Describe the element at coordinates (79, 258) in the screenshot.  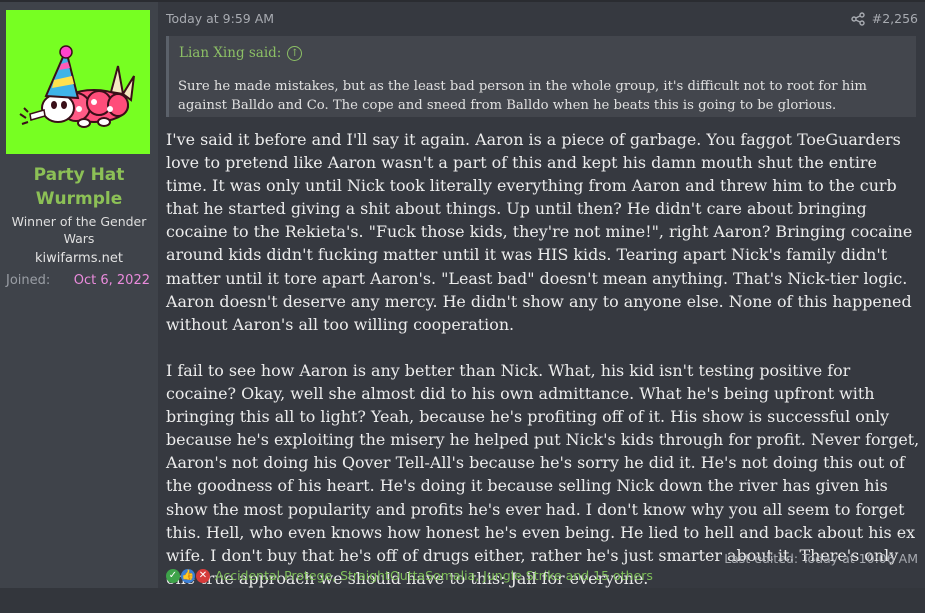
I see `user-banner: kiwifarms.net` at that location.